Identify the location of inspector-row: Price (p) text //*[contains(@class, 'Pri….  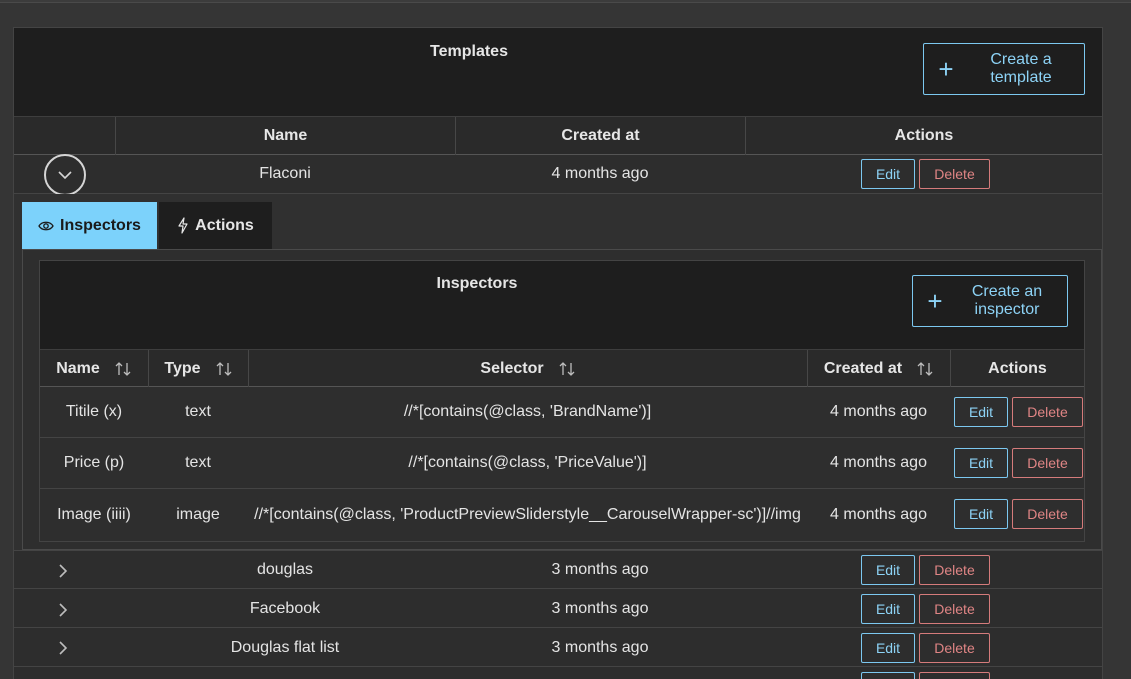
(562, 463).